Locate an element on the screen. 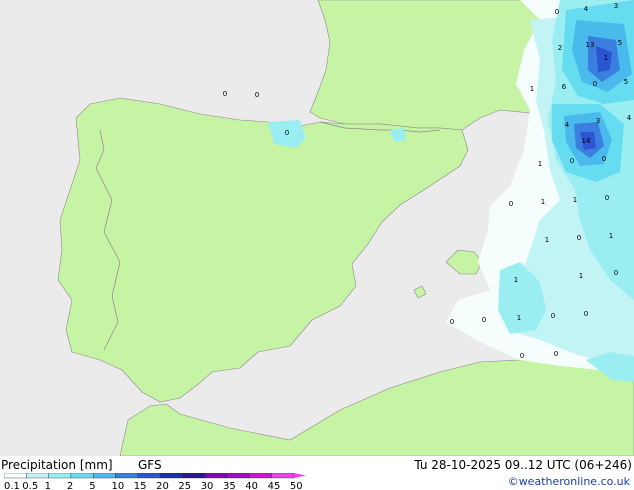  scale-arrow is located at coordinates (299, 475).